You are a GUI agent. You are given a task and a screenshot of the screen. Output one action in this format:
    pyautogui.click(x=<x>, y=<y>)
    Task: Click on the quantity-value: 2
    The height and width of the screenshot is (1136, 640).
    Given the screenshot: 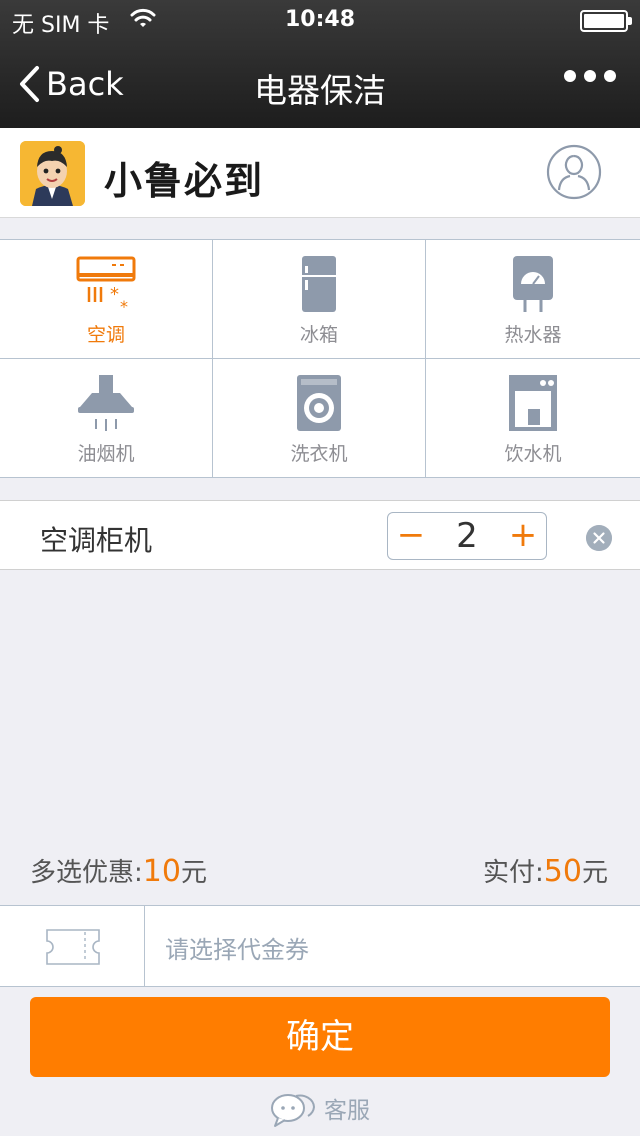 What is the action you would take?
    pyautogui.click(x=467, y=536)
    